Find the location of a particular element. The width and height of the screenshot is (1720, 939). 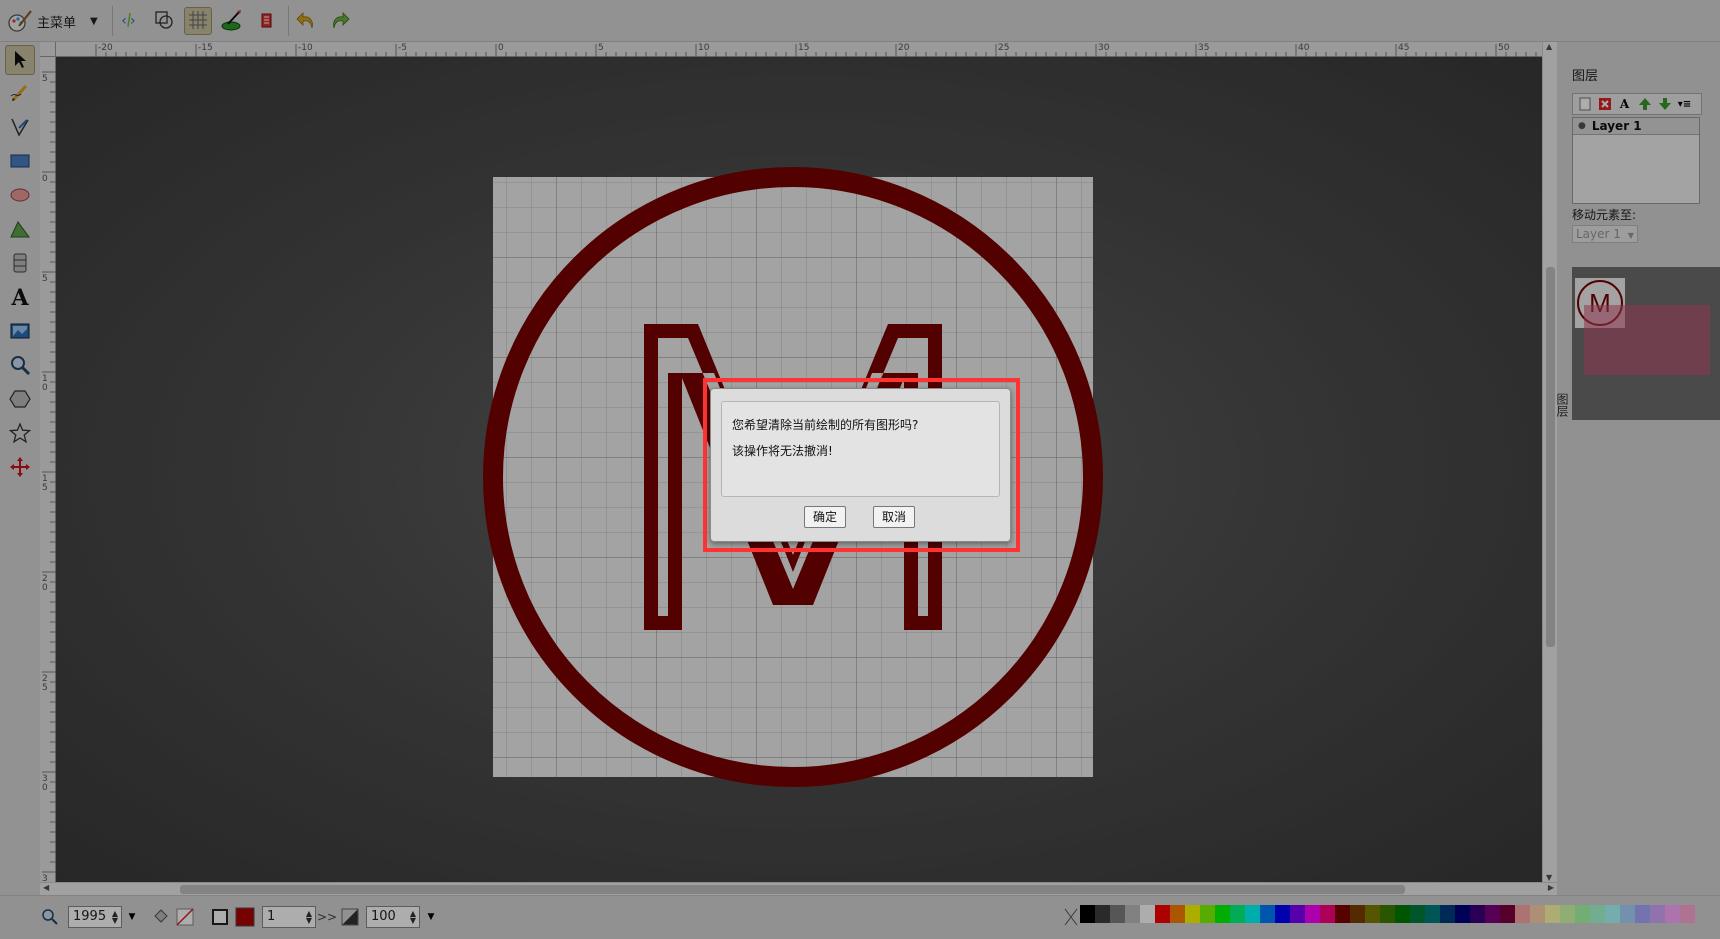

cancel-button: 取消 is located at coordinates (894, 517).